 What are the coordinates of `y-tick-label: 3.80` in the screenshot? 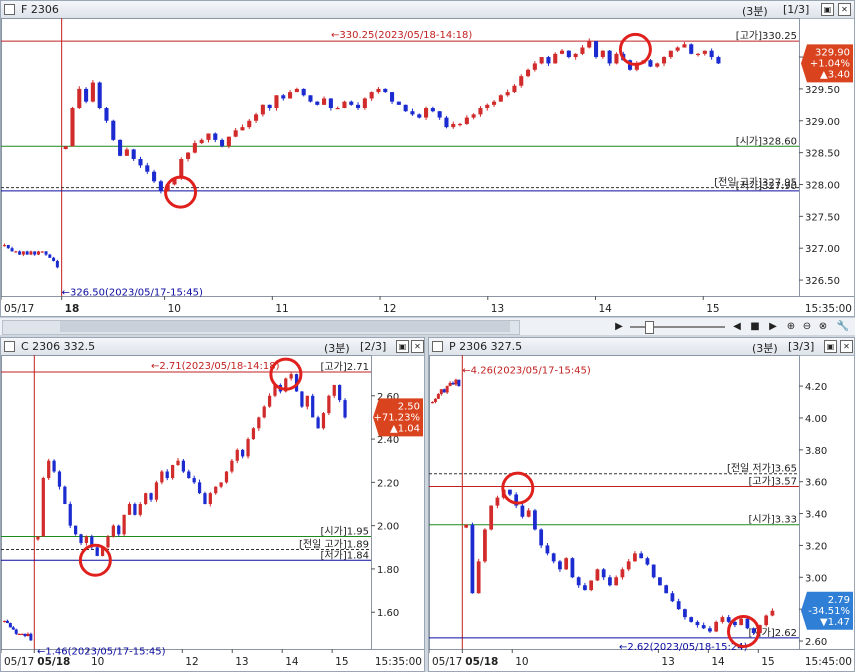 It's located at (816, 451).